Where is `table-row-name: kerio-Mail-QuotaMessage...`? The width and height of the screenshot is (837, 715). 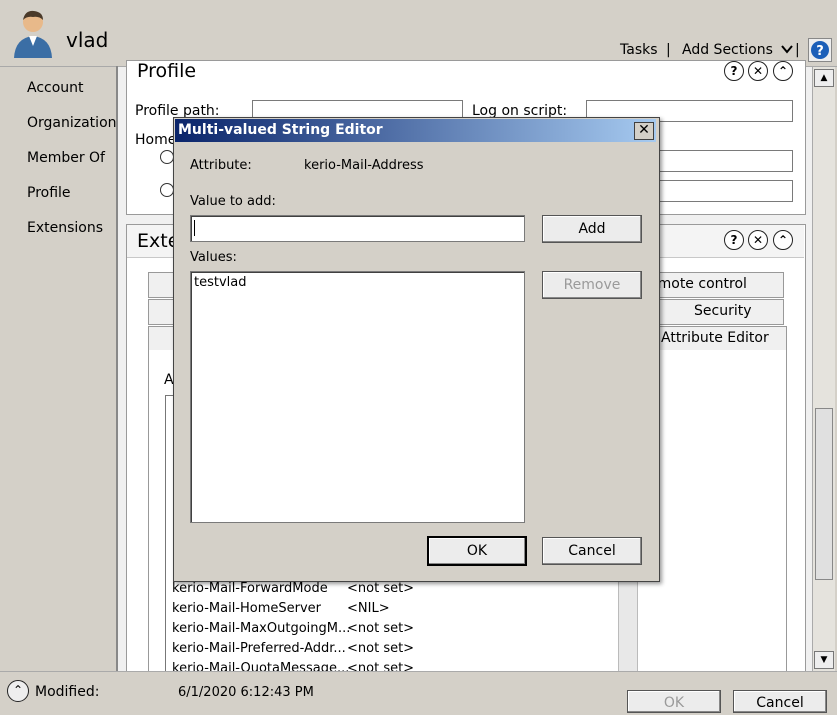 table-row-name: kerio-Mail-QuotaMessage... is located at coordinates (260, 666).